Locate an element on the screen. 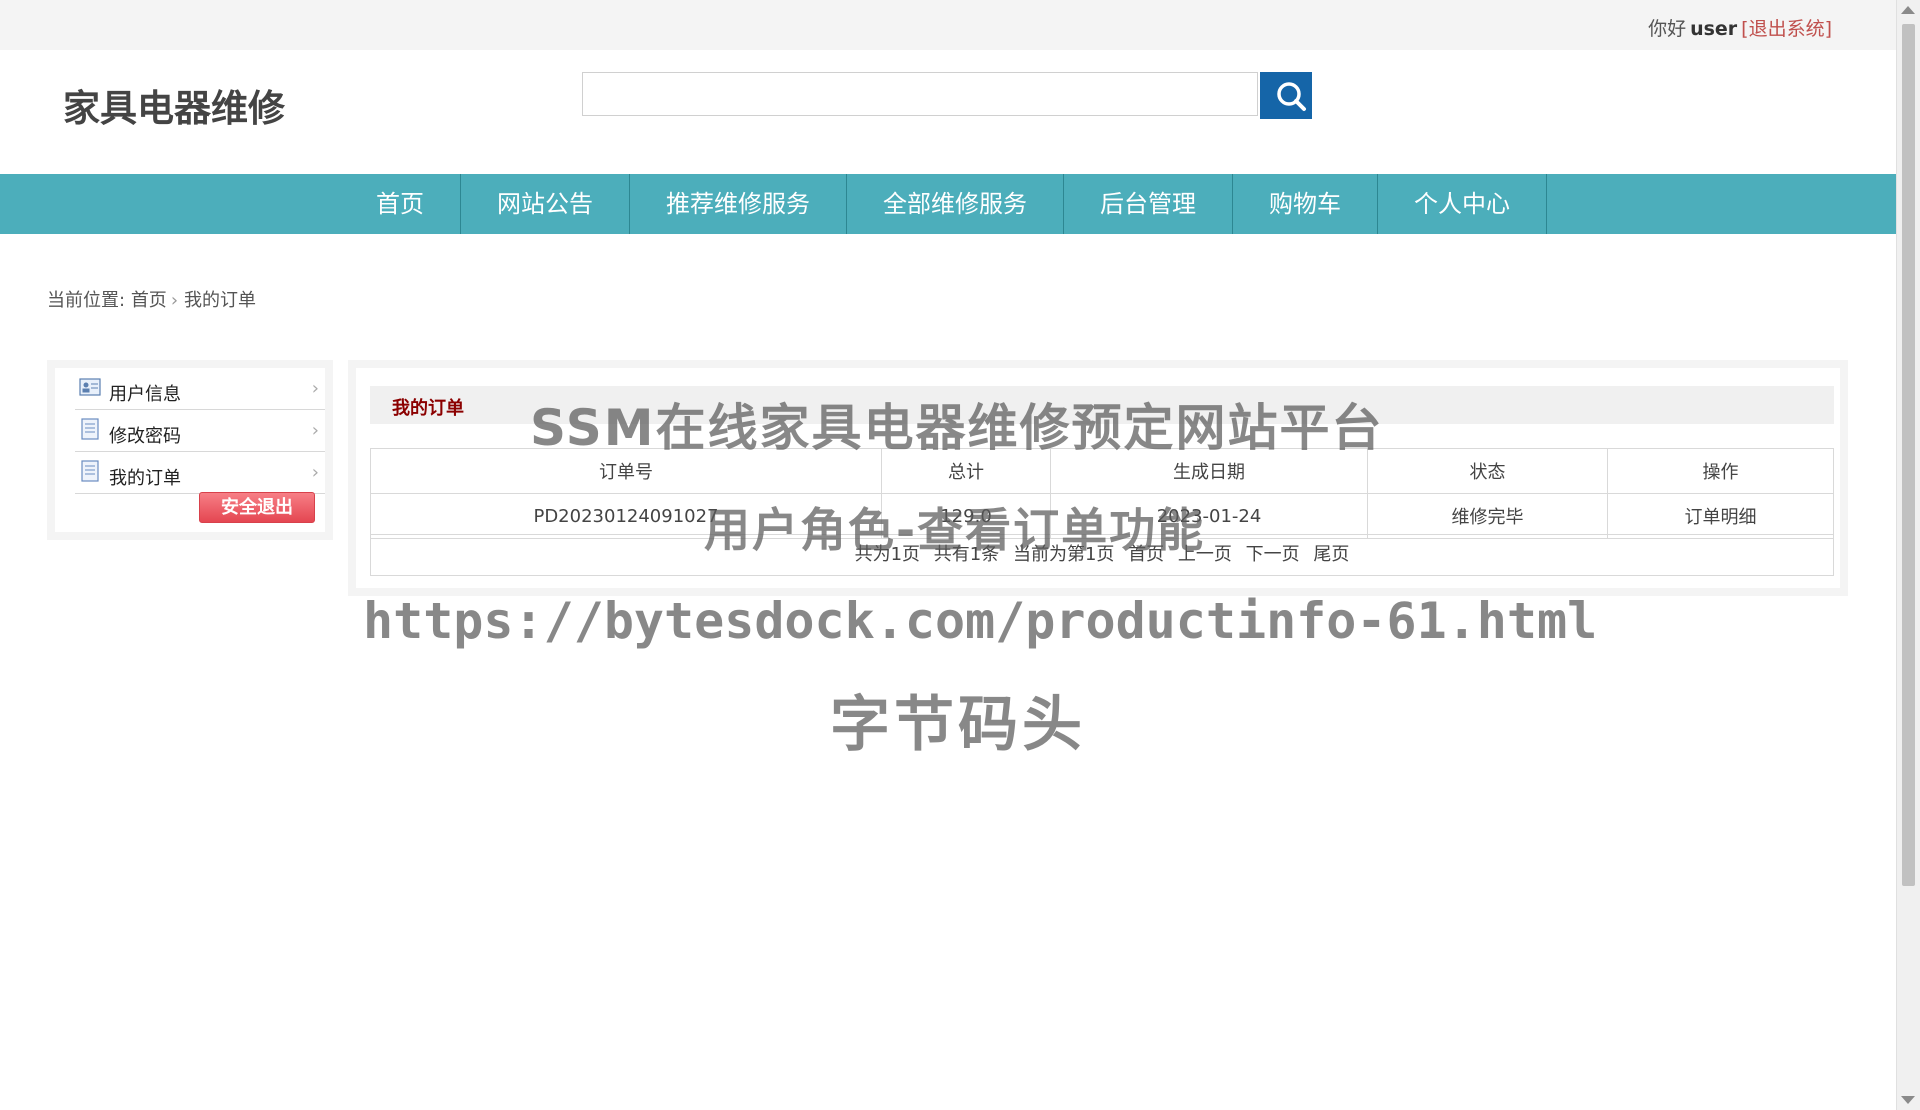 The width and height of the screenshot is (1920, 1110). sidebar-item-label: 修改密码 is located at coordinates (145, 436).